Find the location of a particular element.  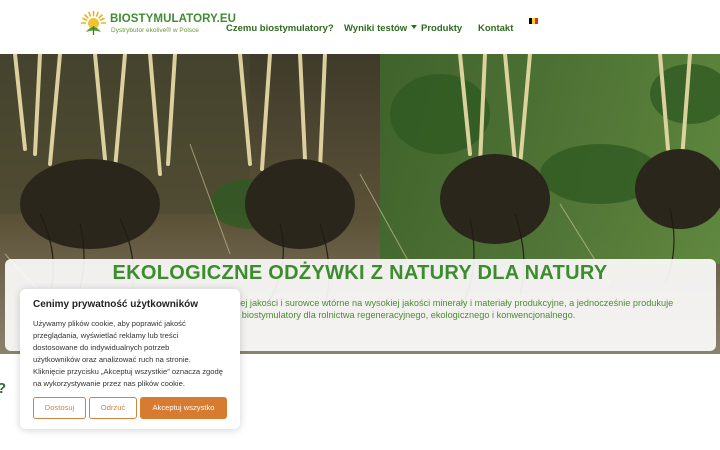

nav-item-kontakt: Kontakt is located at coordinates (495, 29).